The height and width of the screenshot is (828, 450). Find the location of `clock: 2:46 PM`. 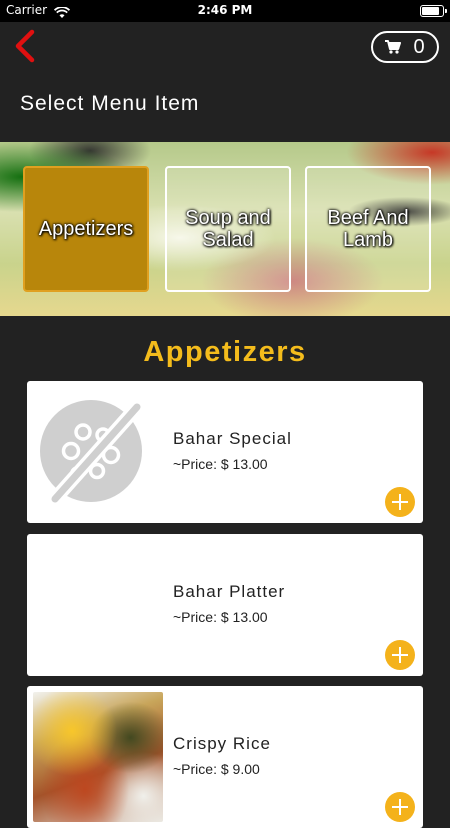

clock: 2:46 PM is located at coordinates (225, 10).